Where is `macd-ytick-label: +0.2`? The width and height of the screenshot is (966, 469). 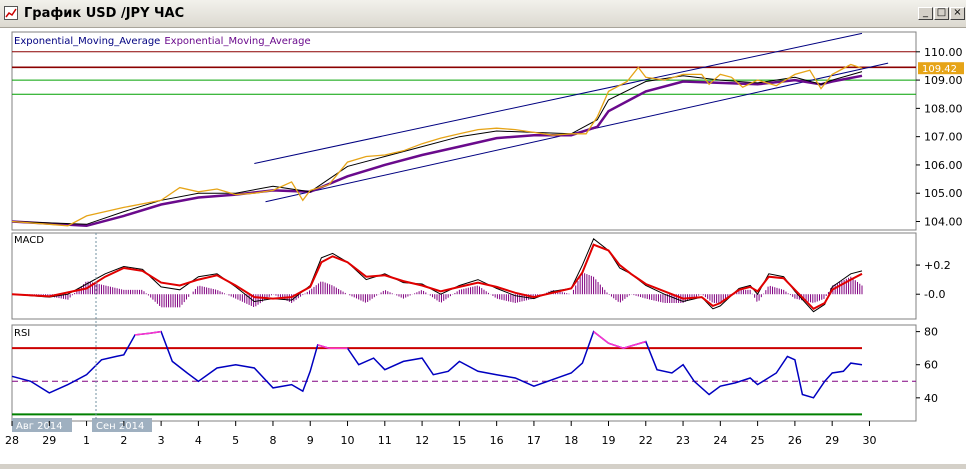
macd-ytick-label: +0.2 is located at coordinates (937, 265).